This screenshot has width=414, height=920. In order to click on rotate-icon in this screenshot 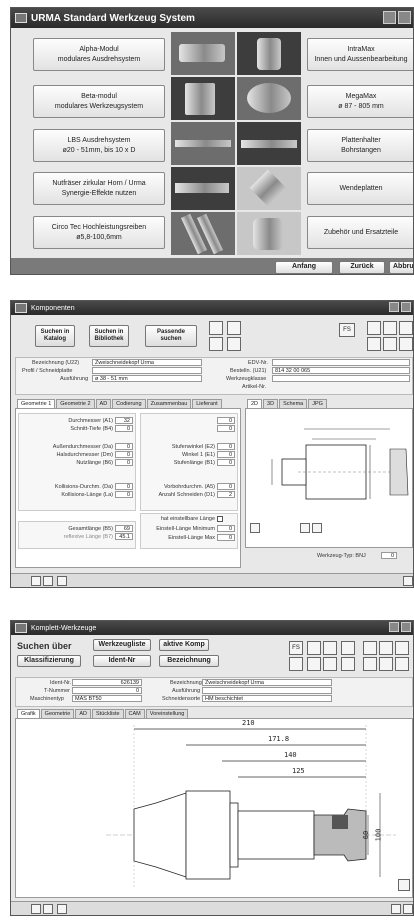, I will do `click(255, 528)`.